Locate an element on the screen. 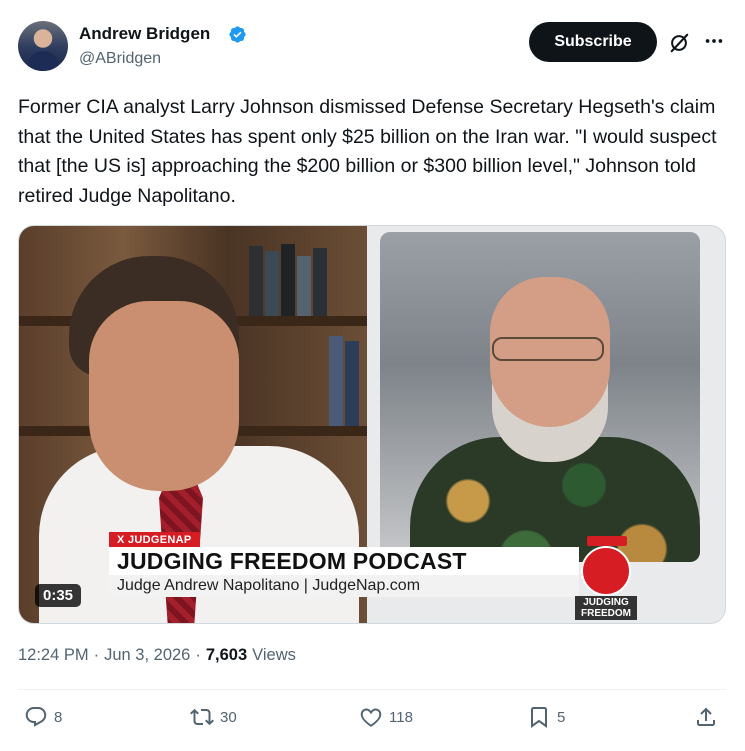 The width and height of the screenshot is (745, 751). bookmark-button: 5 is located at coordinates (546, 717).